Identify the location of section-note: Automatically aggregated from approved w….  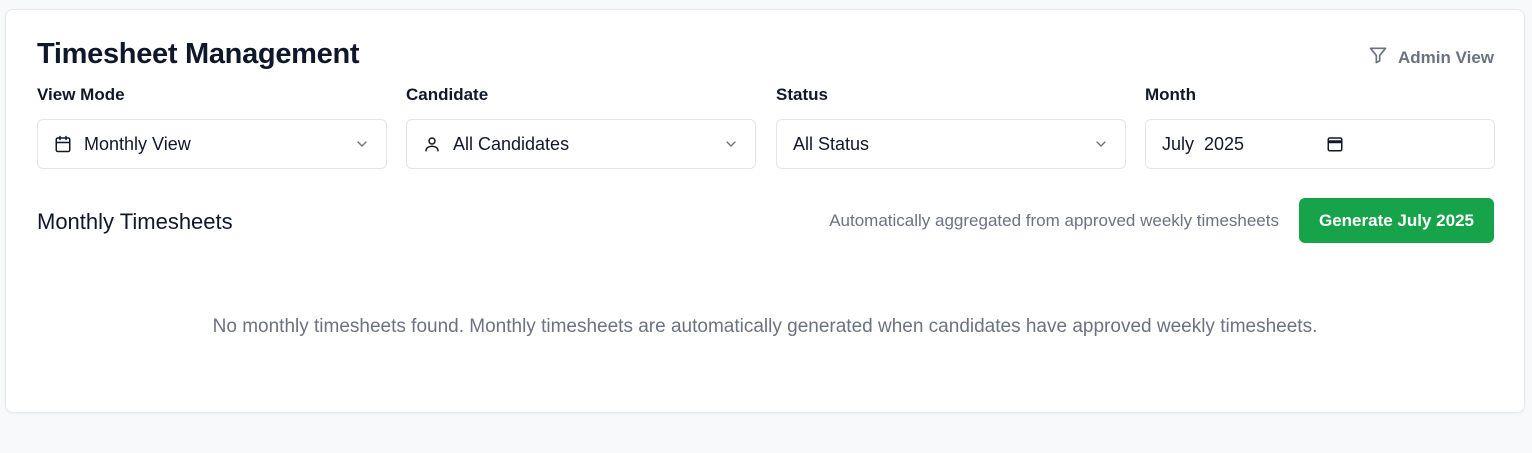
(1054, 220).